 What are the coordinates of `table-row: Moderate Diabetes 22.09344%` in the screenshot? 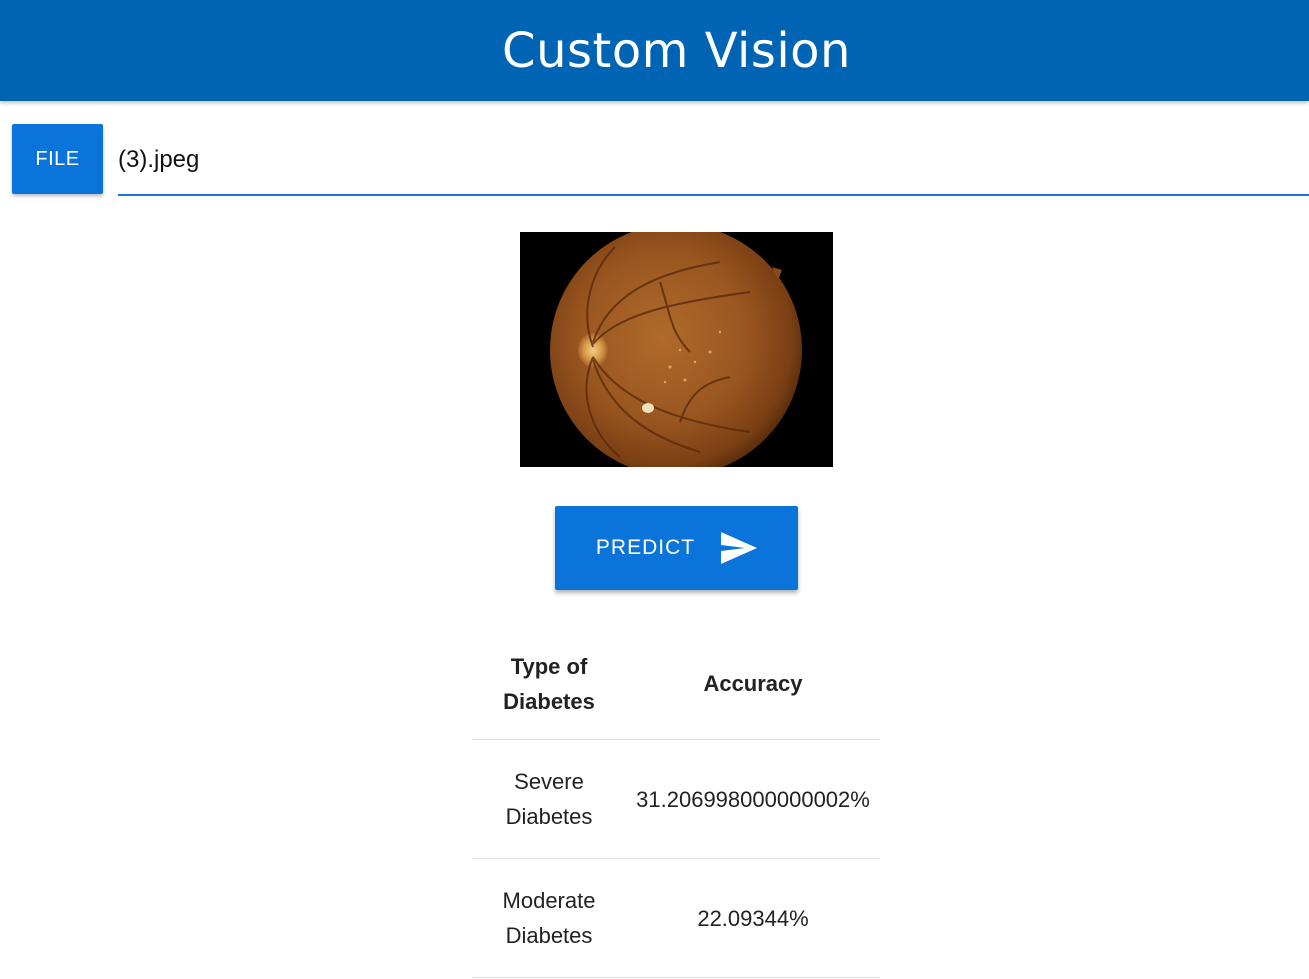 It's located at (676, 918).